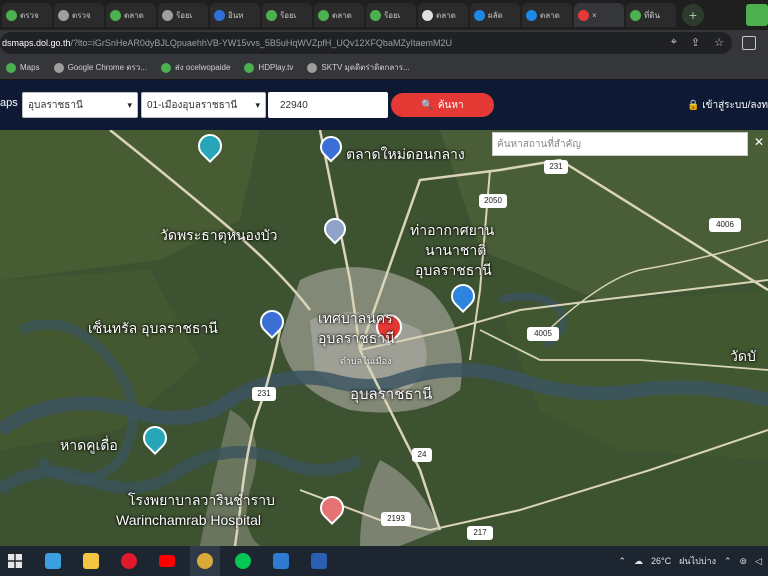  I want to click on file-explorer-icon, so click(91, 561).